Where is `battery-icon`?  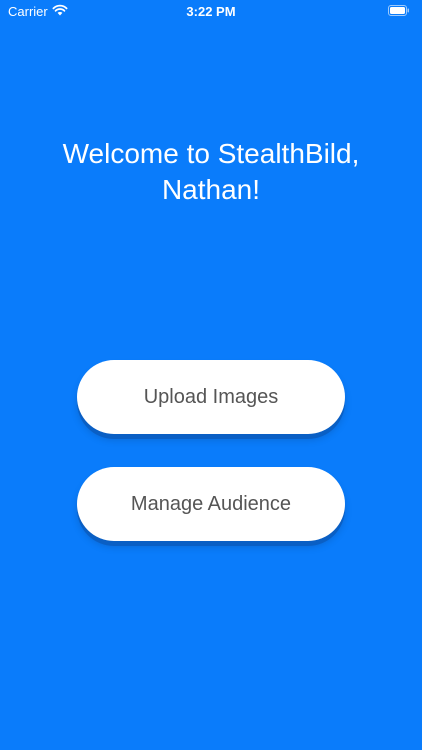 battery-icon is located at coordinates (398, 10).